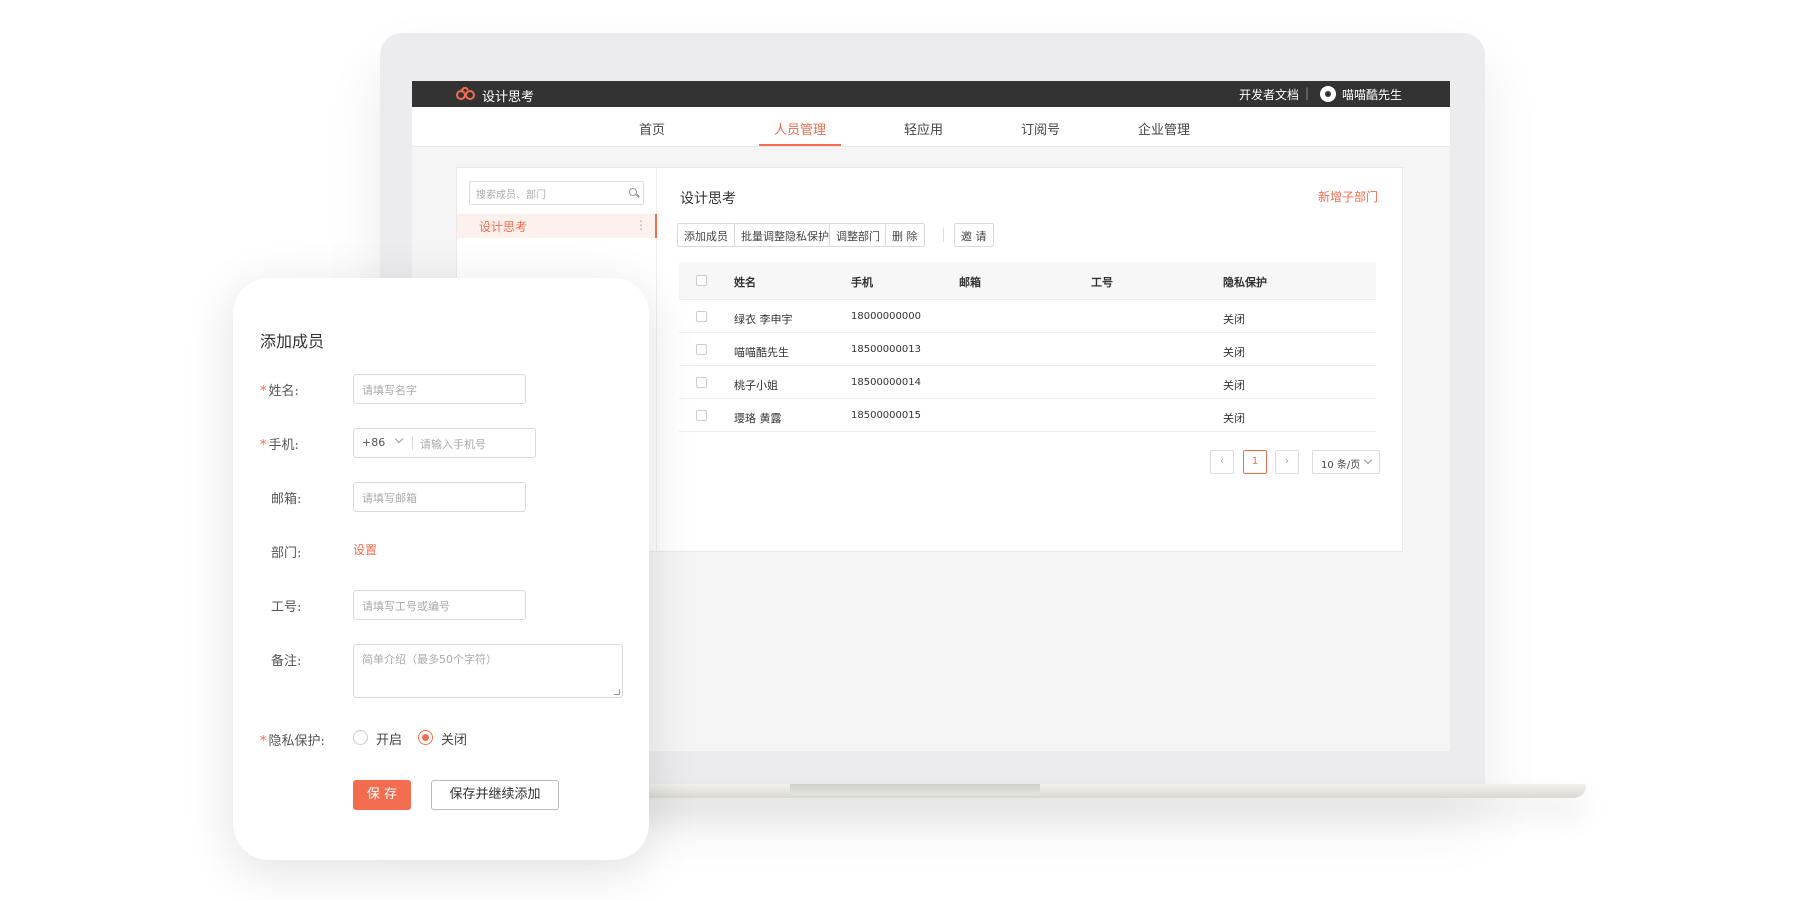 This screenshot has height=900, width=1800. Describe the element at coordinates (1027, 382) in the screenshot. I see `table-row: 桃子小姐 18500000014 关闭` at that location.